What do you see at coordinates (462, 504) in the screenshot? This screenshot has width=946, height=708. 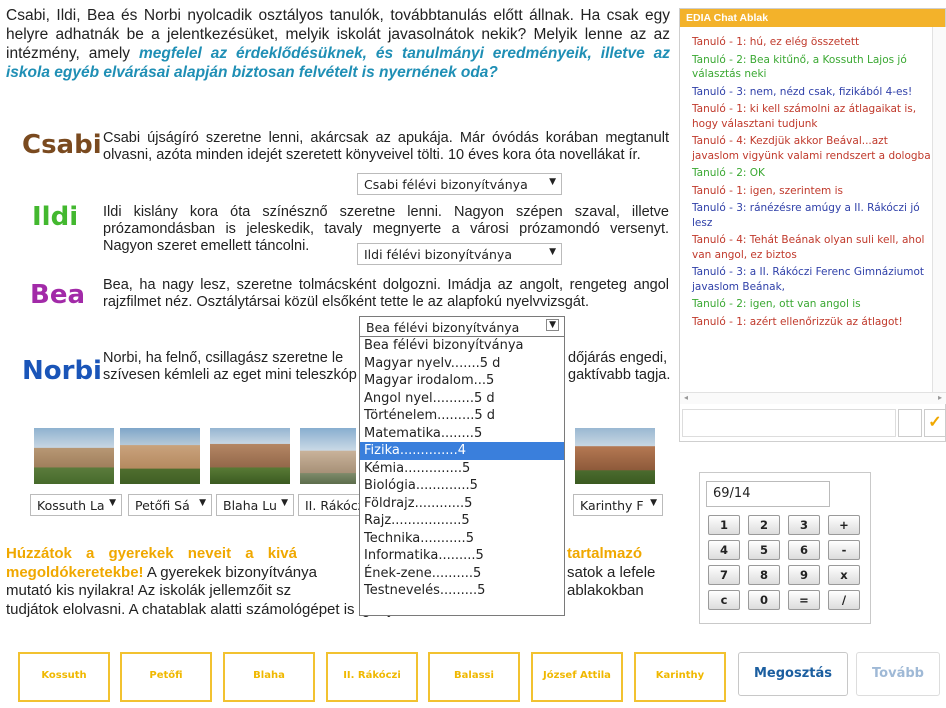 I see `dropdown-option: Földrajz............5` at bounding box center [462, 504].